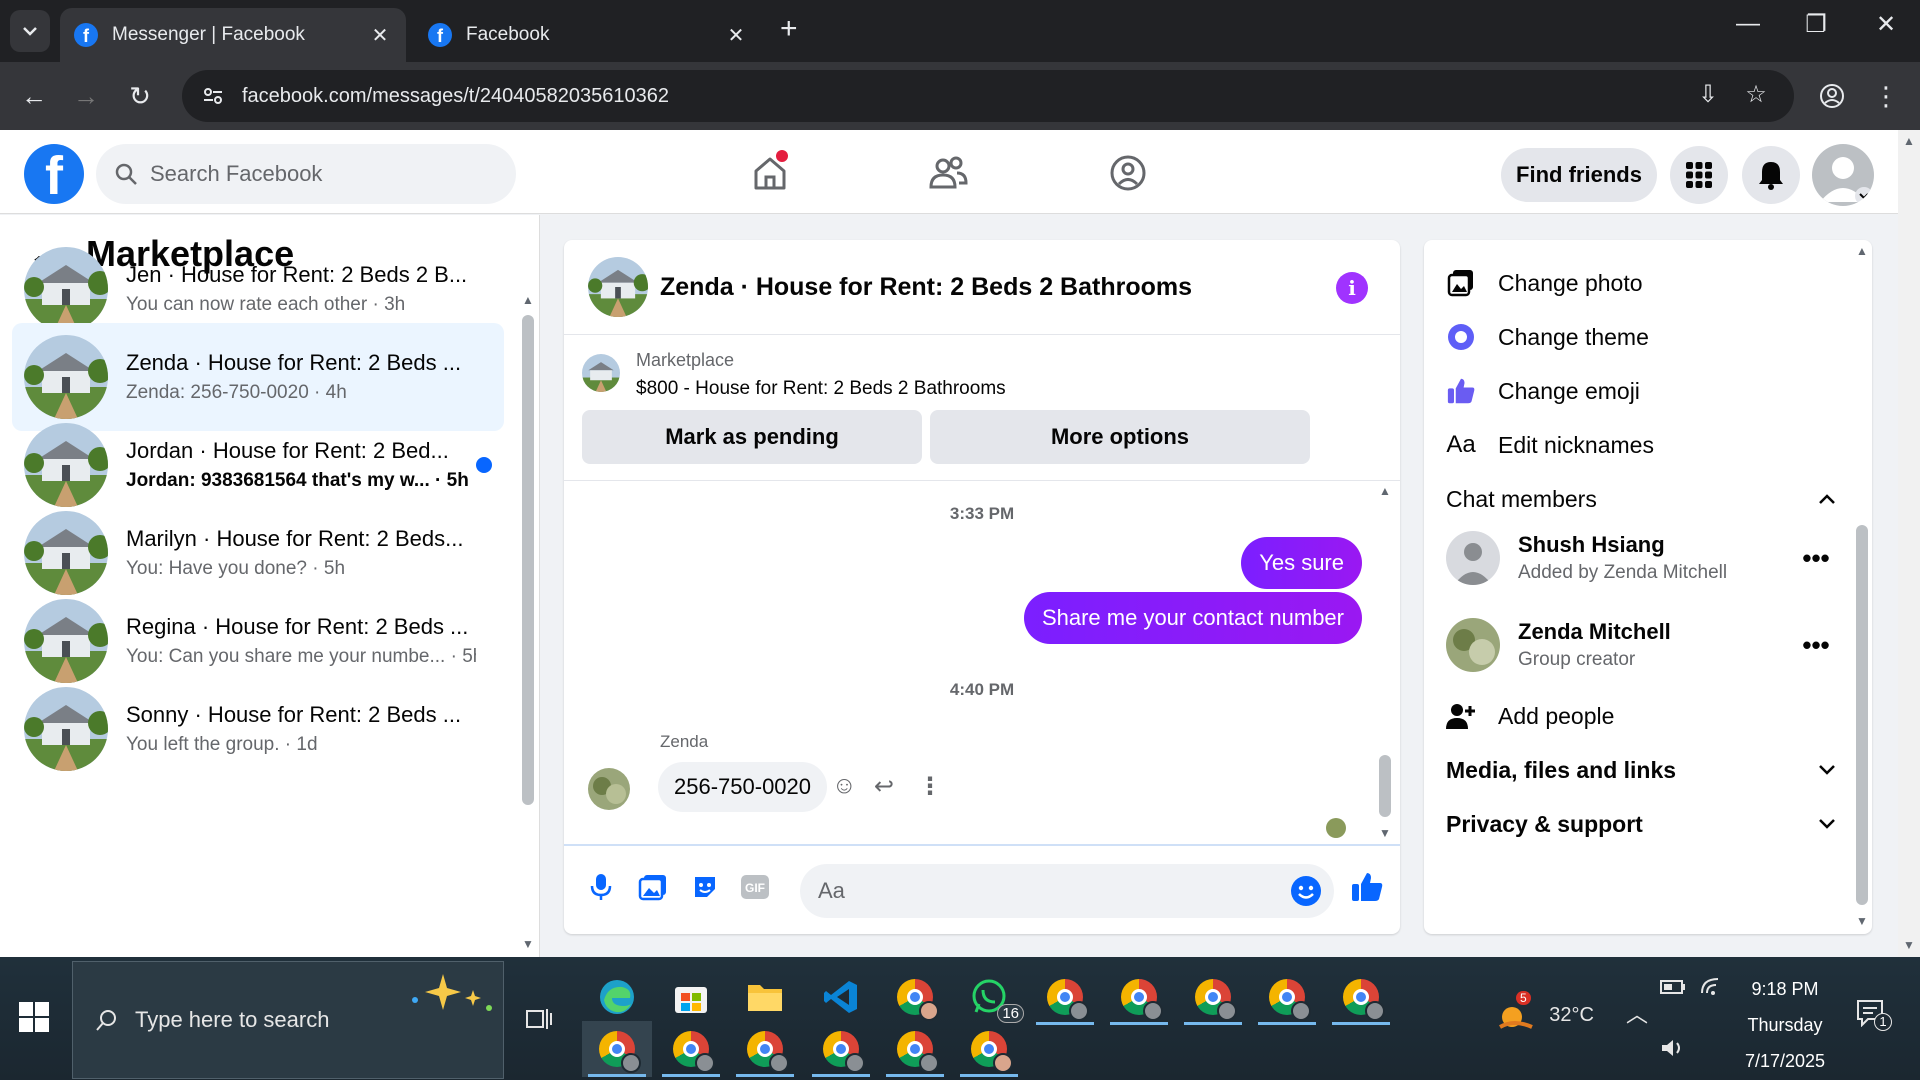  I want to click on message-input, so click(1038, 891).